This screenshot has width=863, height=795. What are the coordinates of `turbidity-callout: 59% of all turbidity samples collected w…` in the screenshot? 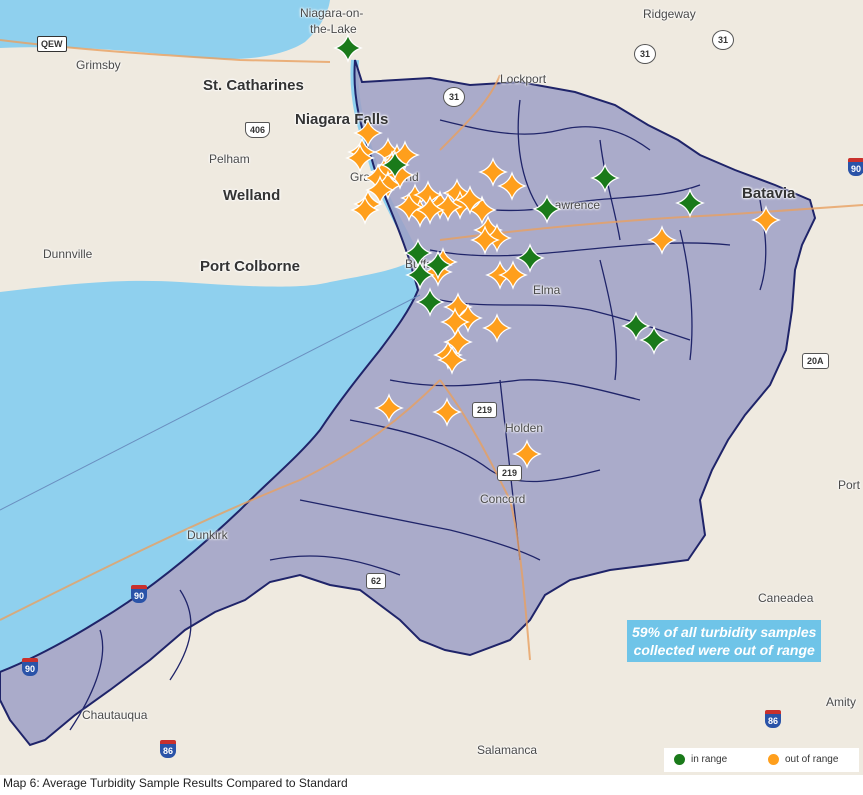 It's located at (724, 641).